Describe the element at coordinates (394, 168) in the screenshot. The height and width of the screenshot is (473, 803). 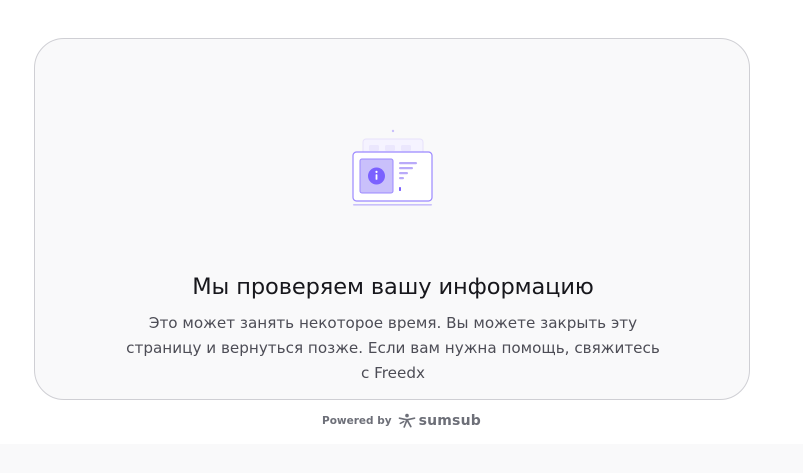
I see `document-info-illustration-icon` at that location.